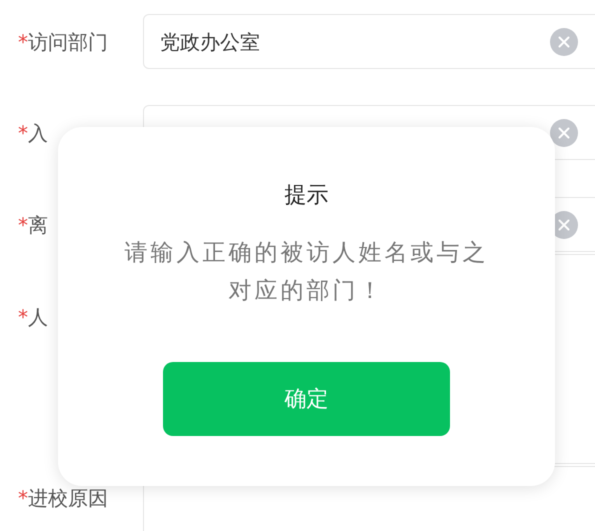 Image resolution: width=595 pixels, height=531 pixels. What do you see at coordinates (68, 498) in the screenshot?
I see `field-label: 进校原因` at bounding box center [68, 498].